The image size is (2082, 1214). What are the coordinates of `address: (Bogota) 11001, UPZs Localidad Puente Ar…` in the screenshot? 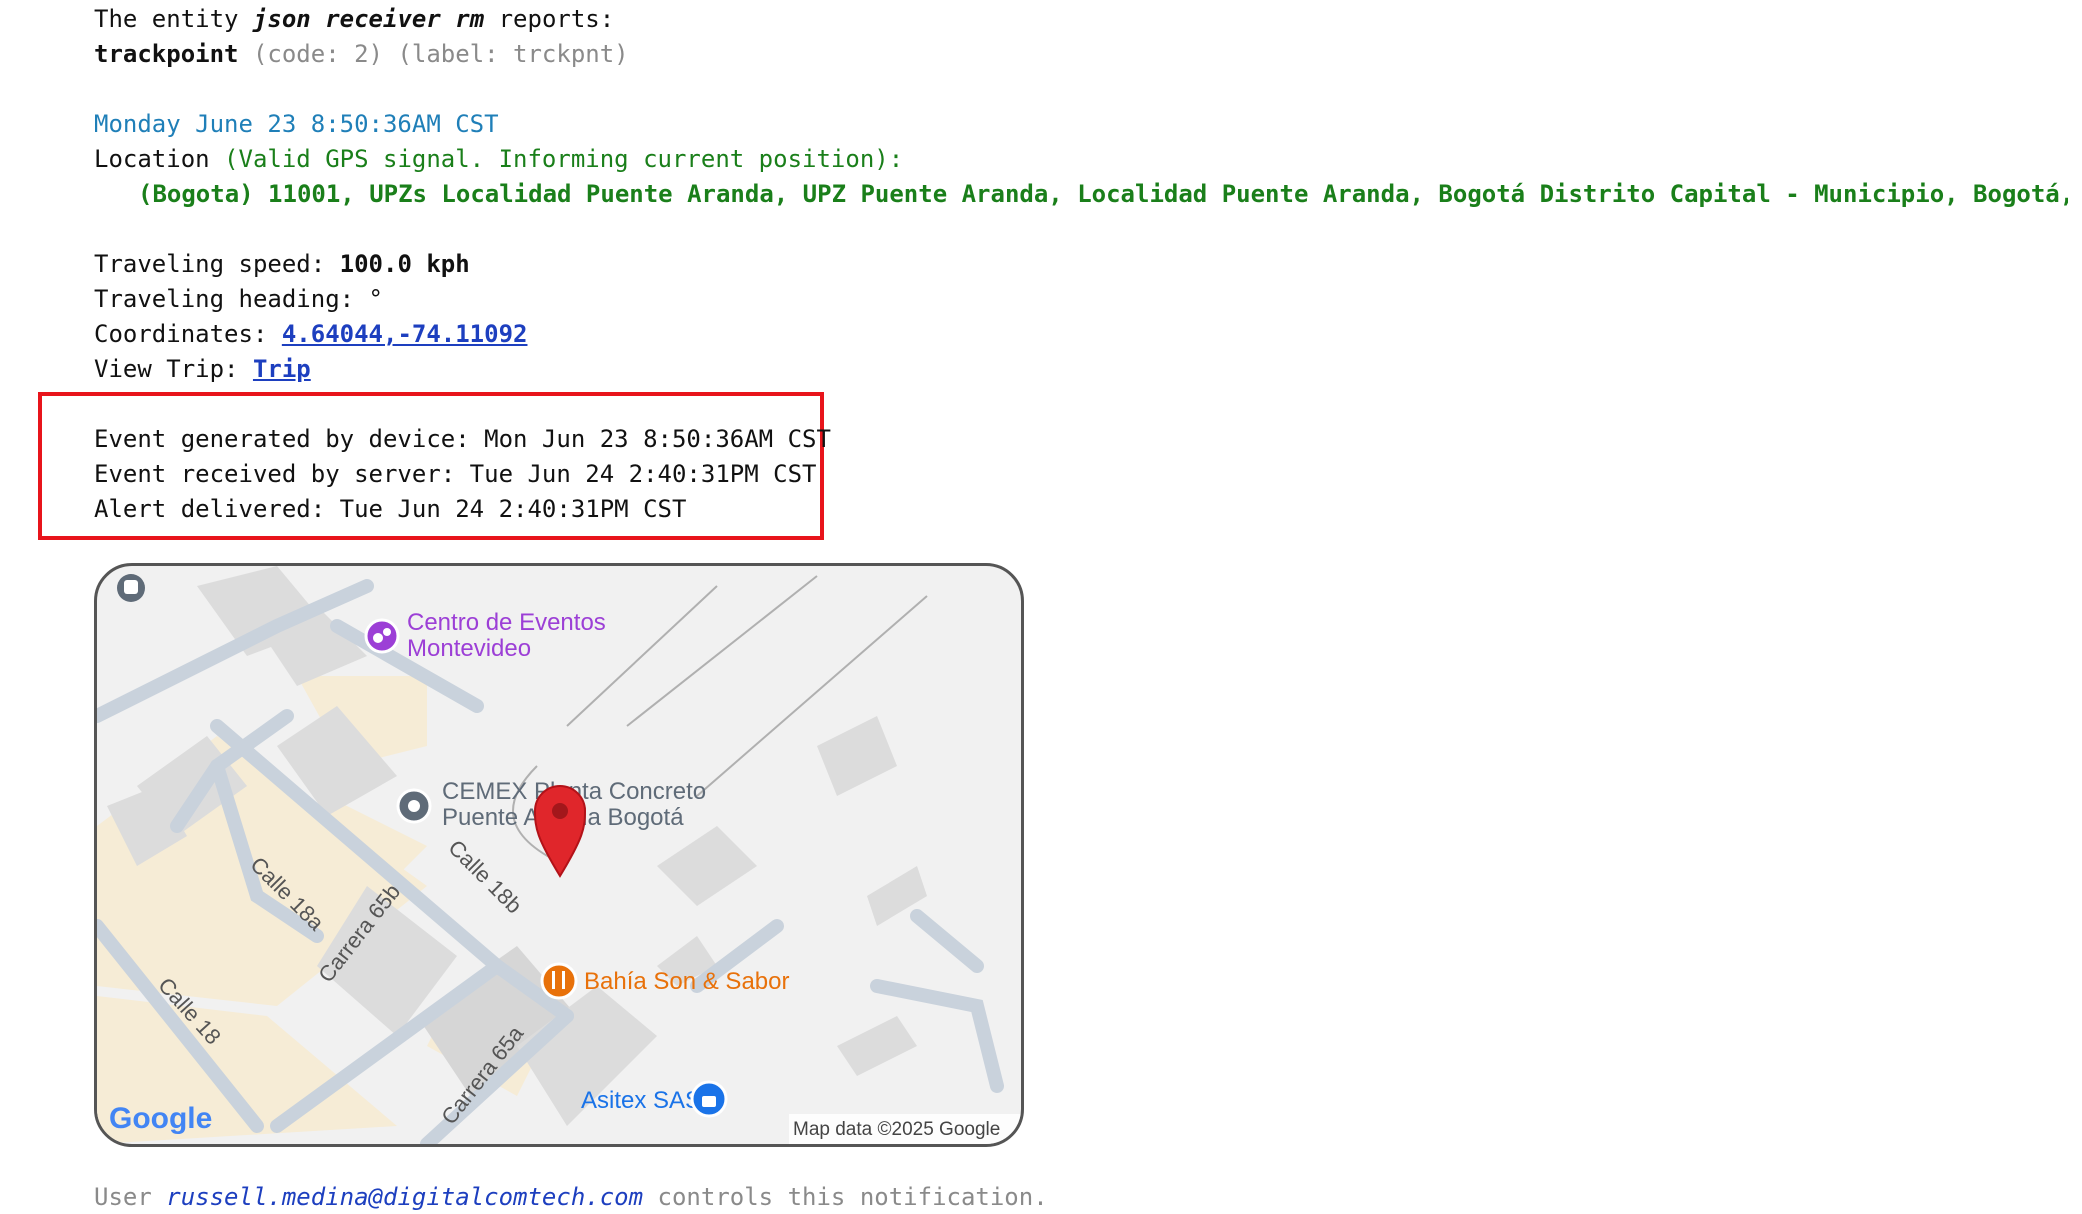 It's located at (1103, 194).